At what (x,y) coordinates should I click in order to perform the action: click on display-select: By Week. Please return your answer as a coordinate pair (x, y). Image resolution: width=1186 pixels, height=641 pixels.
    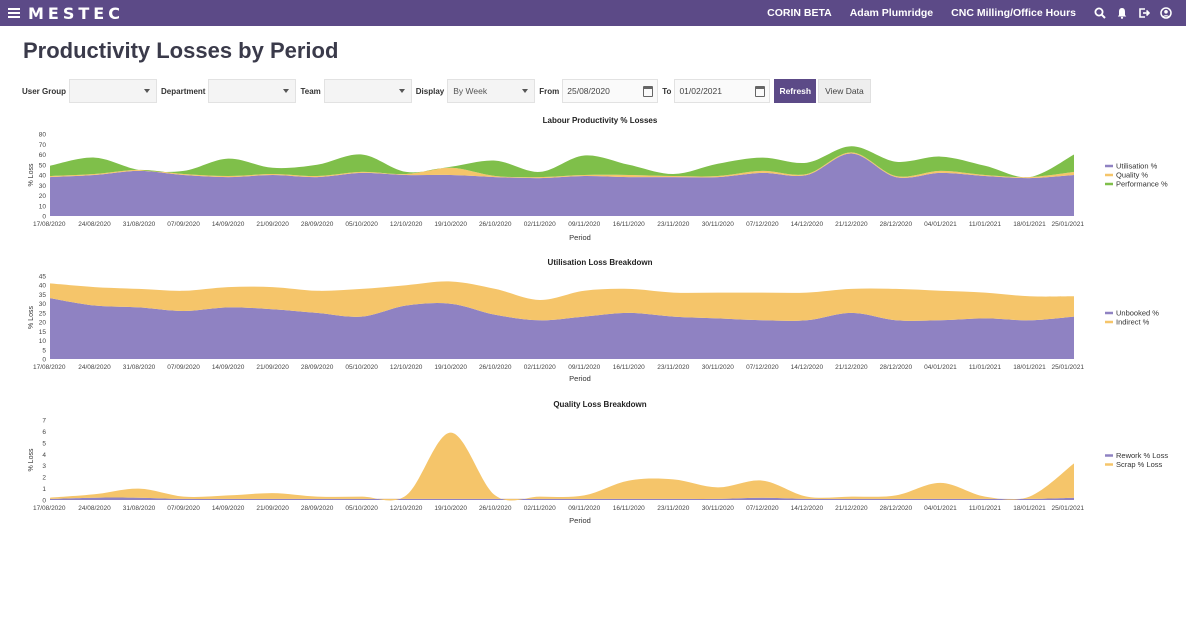
    Looking at the image, I should click on (491, 91).